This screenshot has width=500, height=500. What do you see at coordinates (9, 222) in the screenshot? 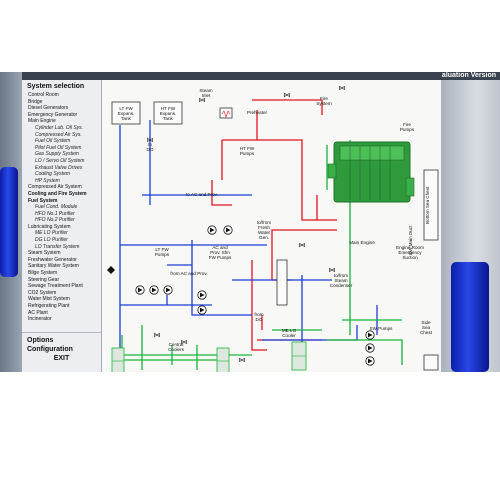
I see `blue-tank-left` at bounding box center [9, 222].